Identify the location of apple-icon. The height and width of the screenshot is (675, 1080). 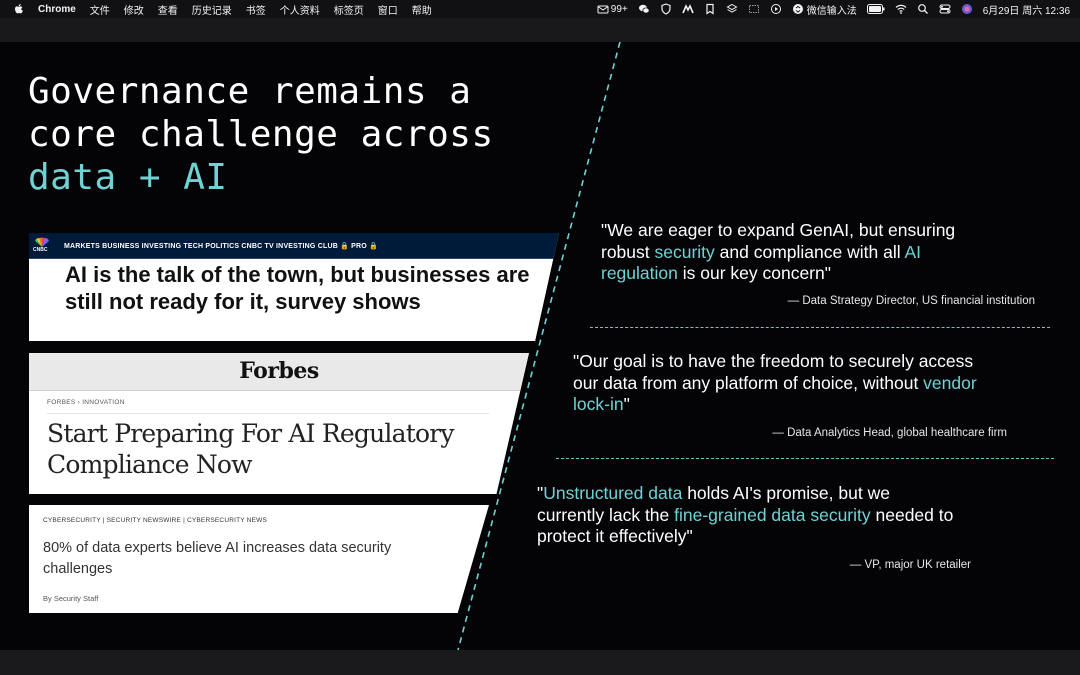
(19, 9).